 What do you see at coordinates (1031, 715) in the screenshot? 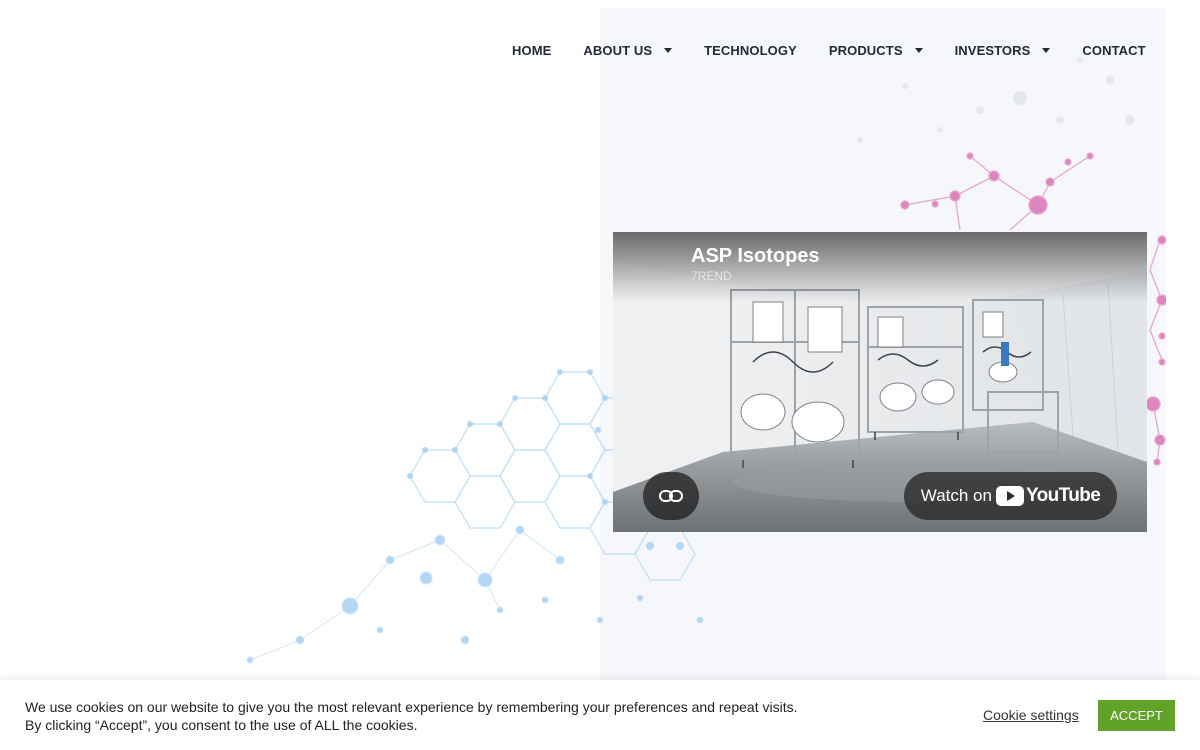
I see `cookie-settings-link: Cookie settings` at bounding box center [1031, 715].